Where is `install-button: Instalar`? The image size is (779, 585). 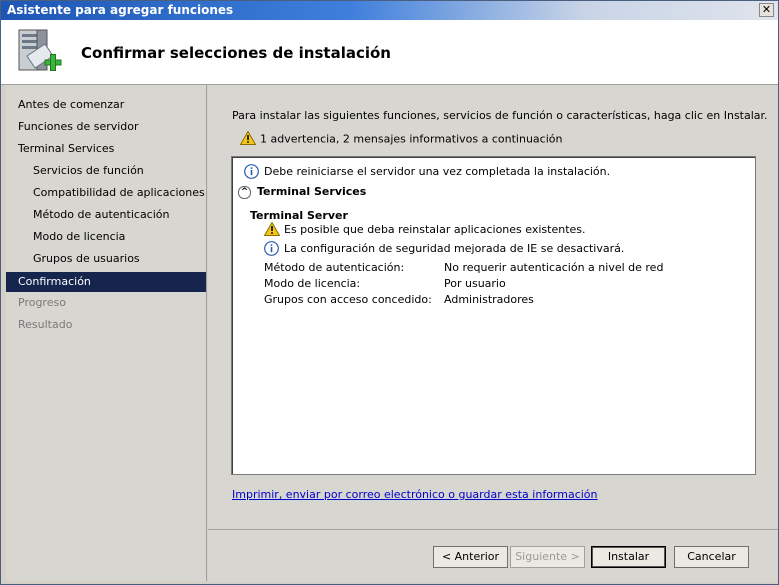
install-button: Instalar is located at coordinates (628, 557).